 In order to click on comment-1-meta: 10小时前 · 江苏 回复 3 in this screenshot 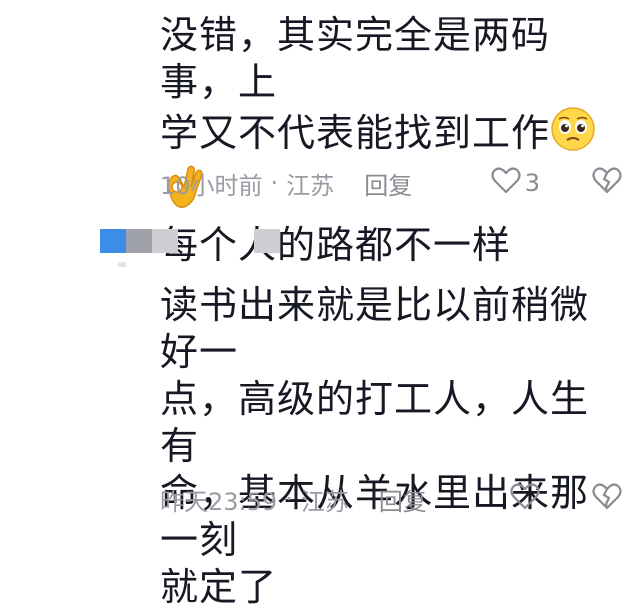, I will do `click(391, 183)`.